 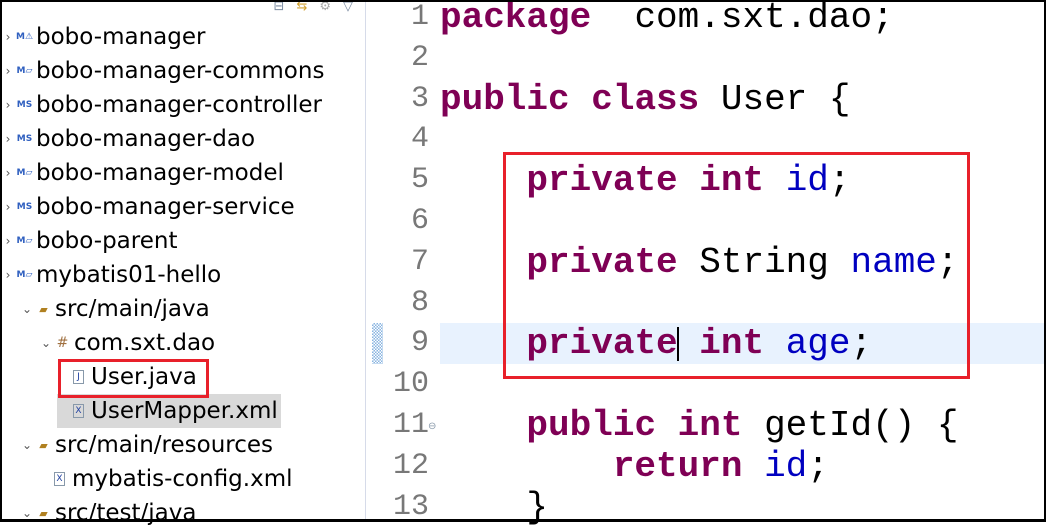 I want to click on keyword: return, so click(x=677, y=466).